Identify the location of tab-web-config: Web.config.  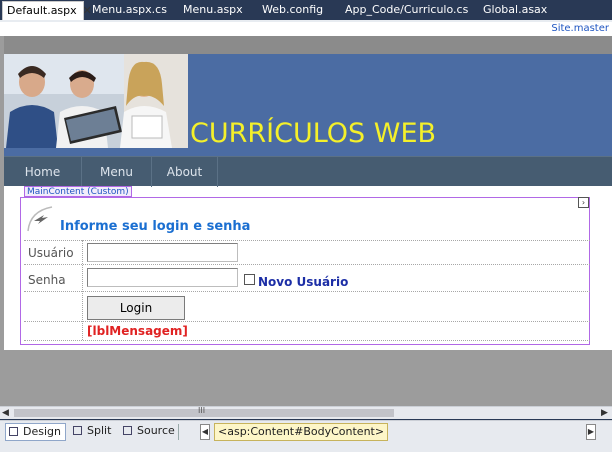
(292, 10).